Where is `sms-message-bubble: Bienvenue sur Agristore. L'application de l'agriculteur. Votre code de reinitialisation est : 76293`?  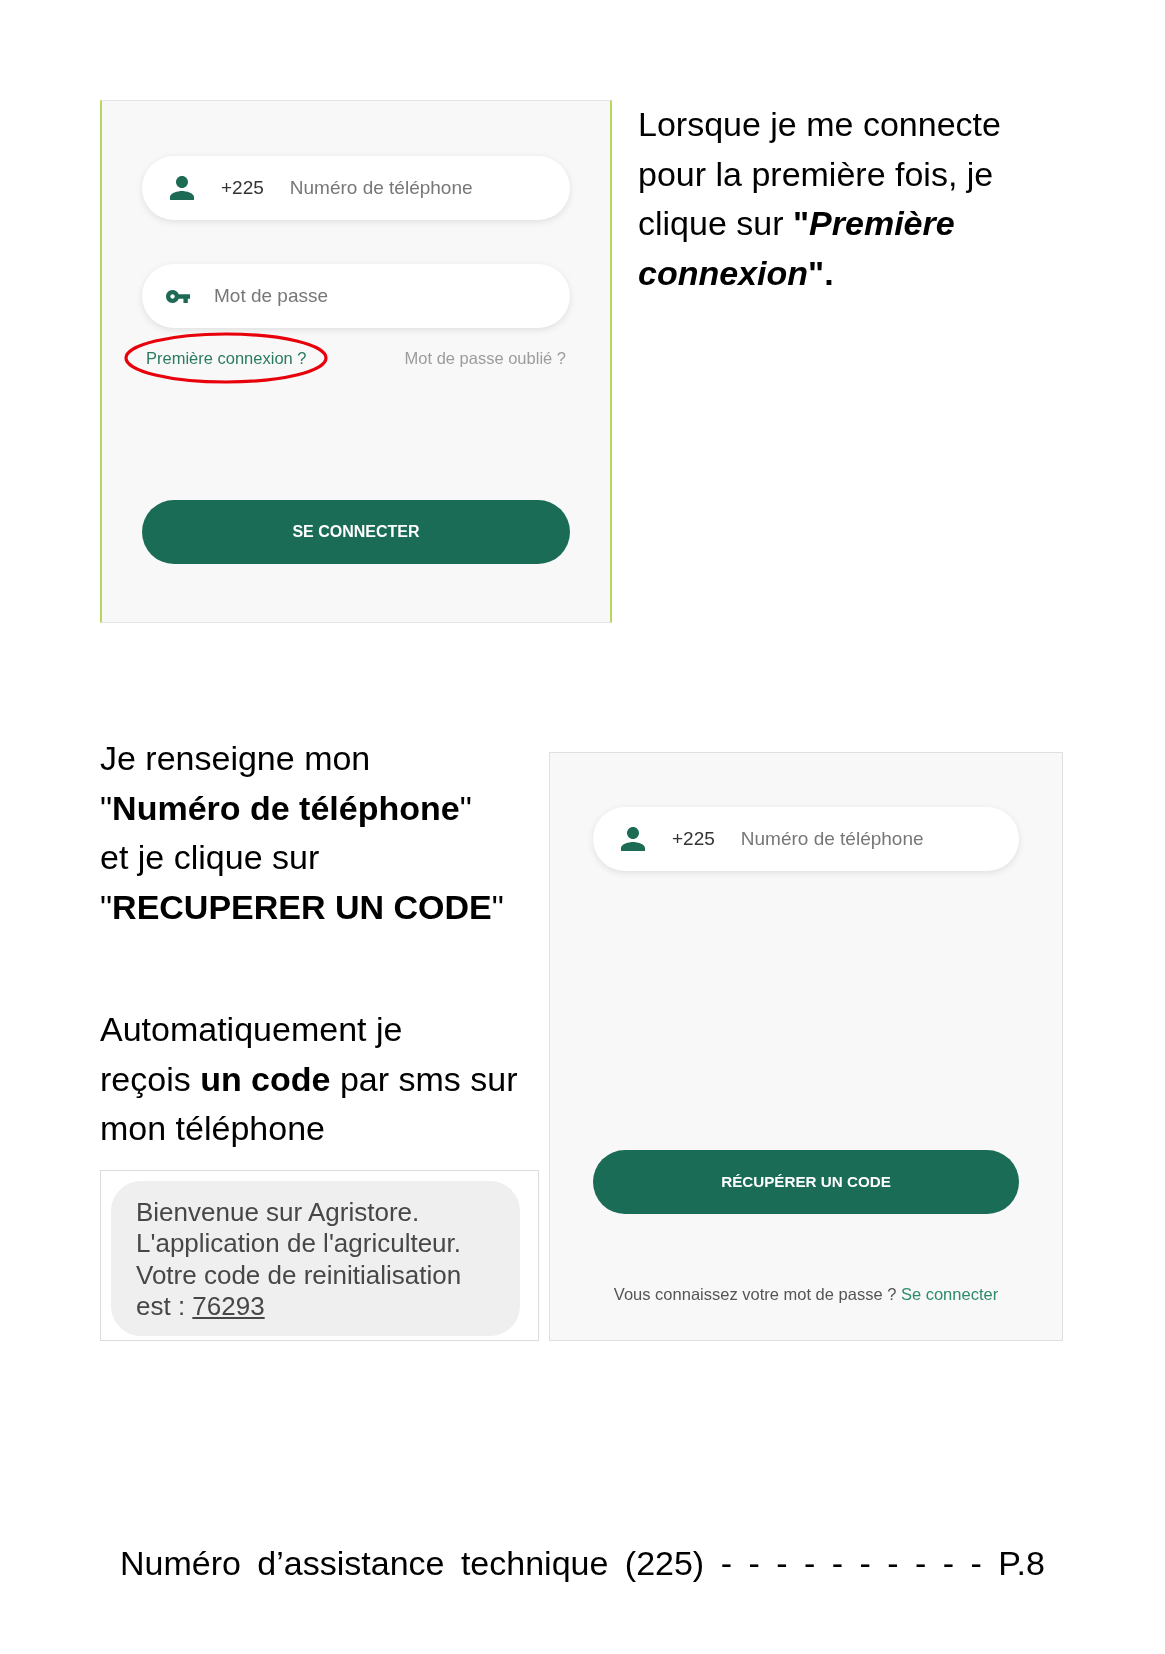
sms-message-bubble: Bienvenue sur Agristore. L'application de l'agriculteur. Votre code de reinitialisation est : 76293 is located at coordinates (315, 1258).